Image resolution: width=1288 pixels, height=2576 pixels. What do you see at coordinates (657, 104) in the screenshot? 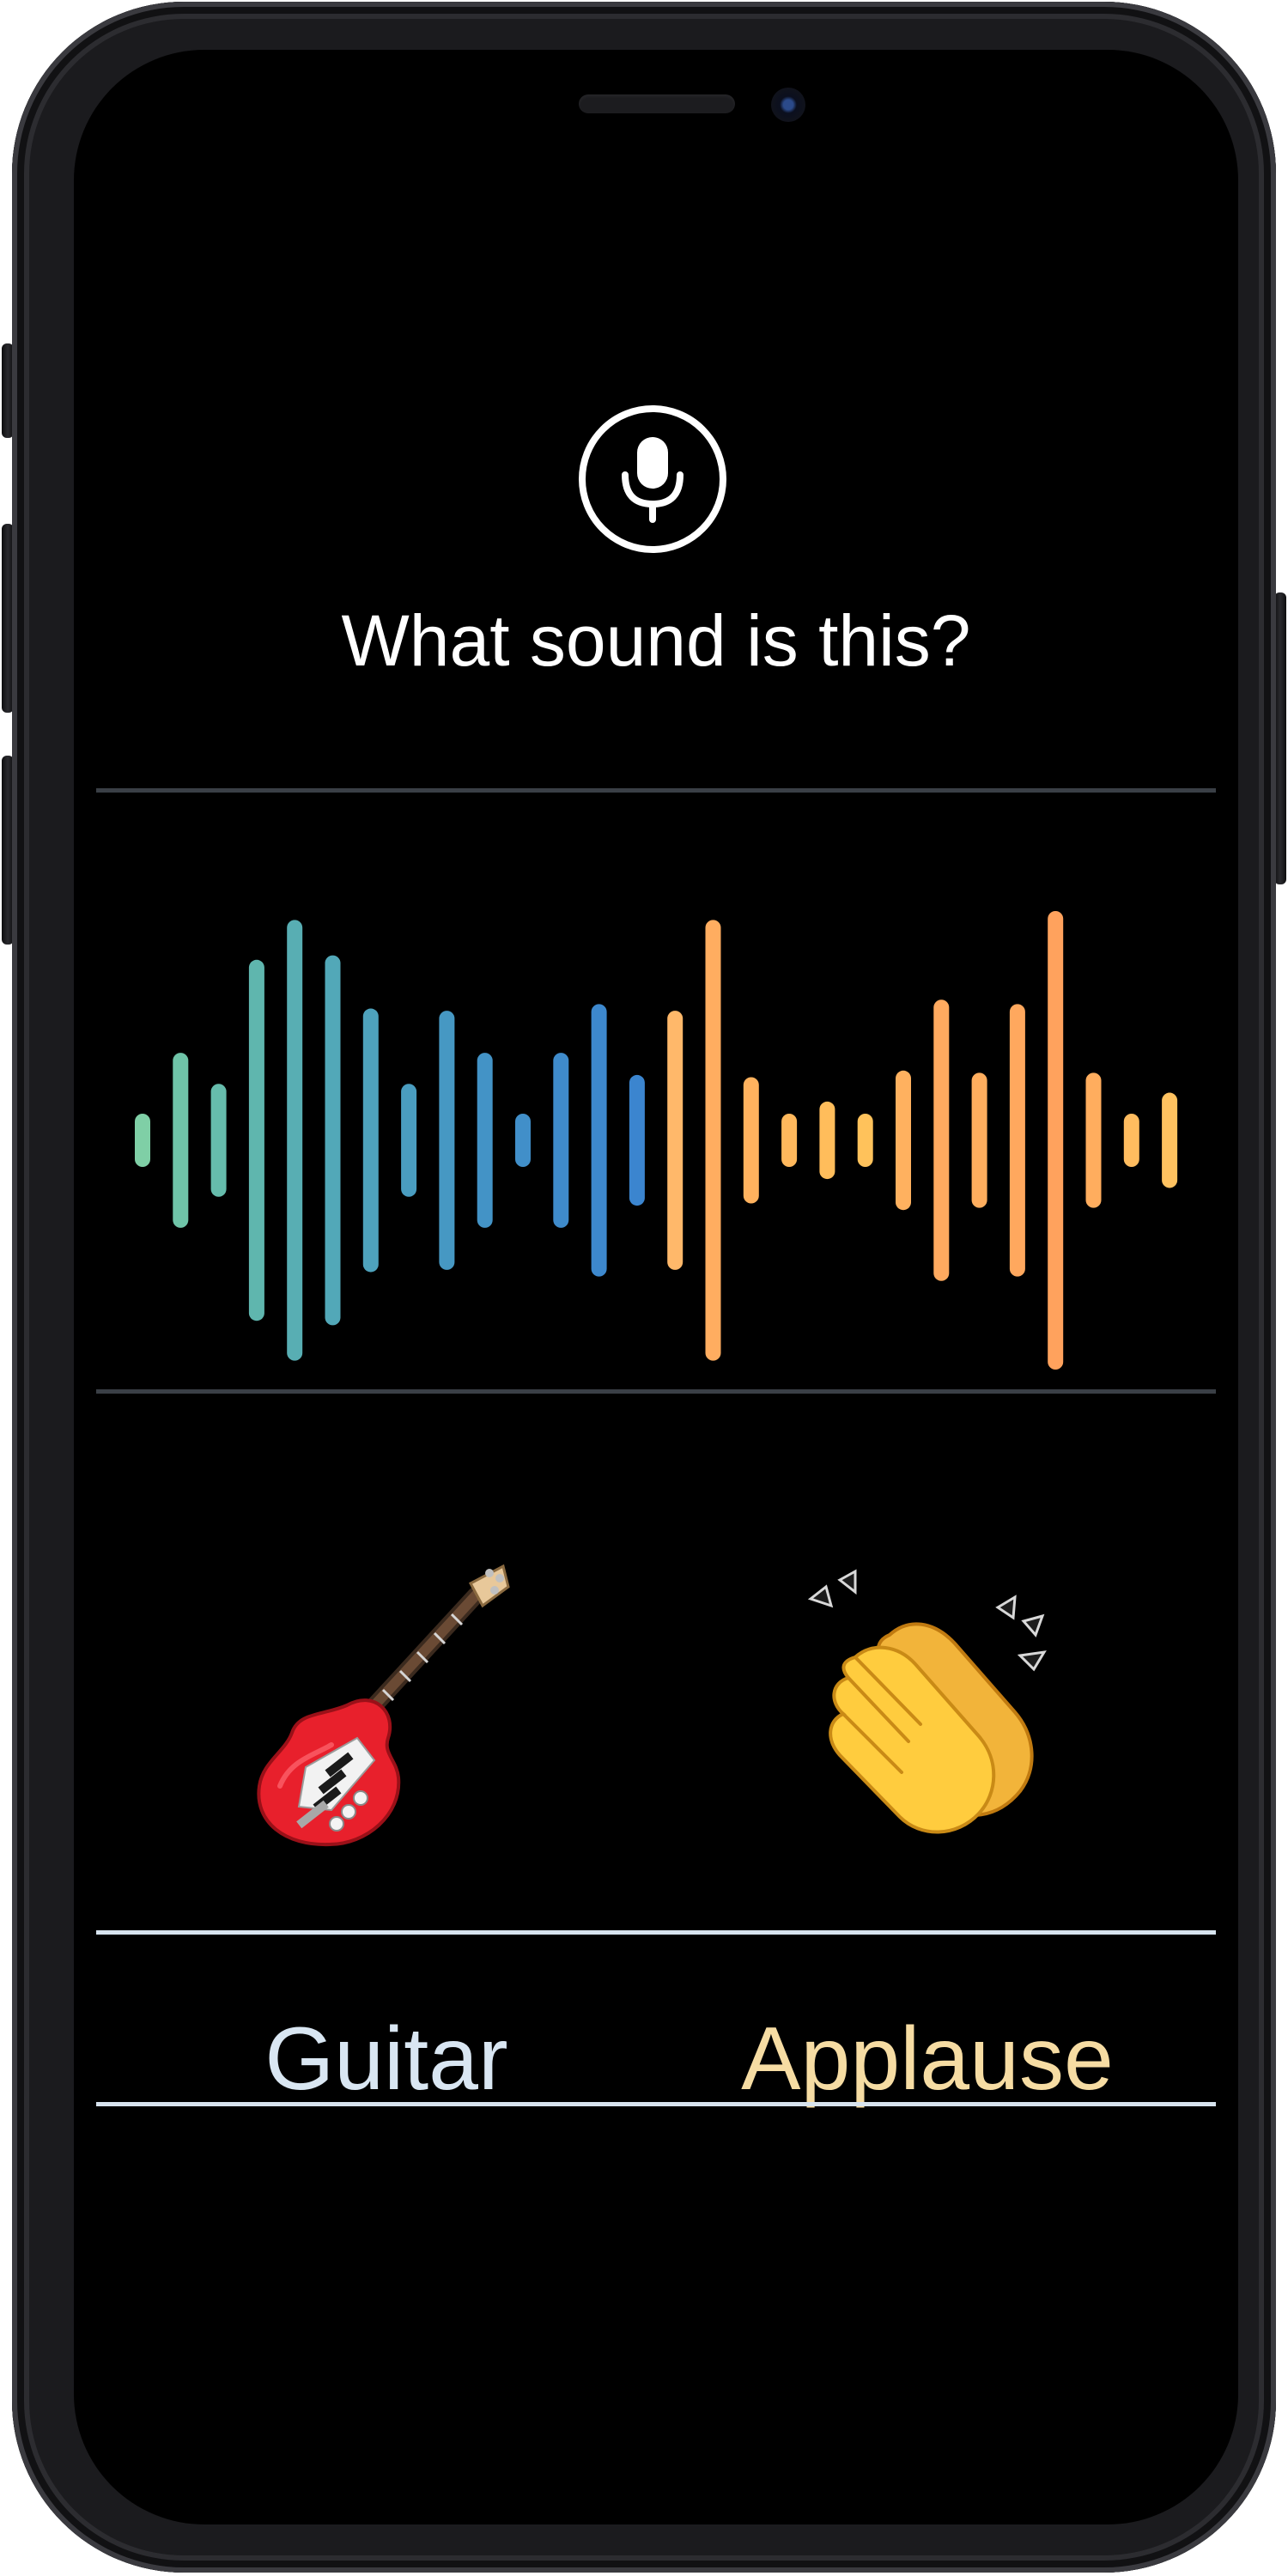
I see `earpiece-speaker` at bounding box center [657, 104].